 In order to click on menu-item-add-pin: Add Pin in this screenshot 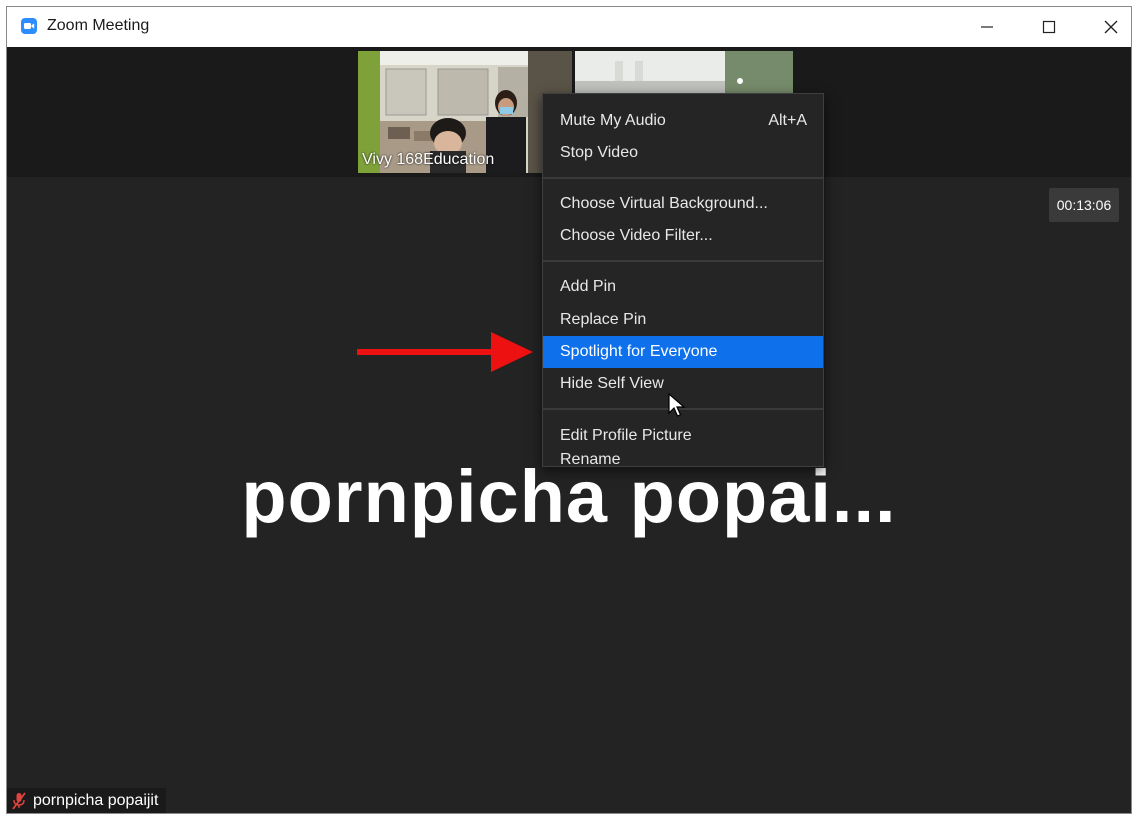, I will do `click(683, 287)`.